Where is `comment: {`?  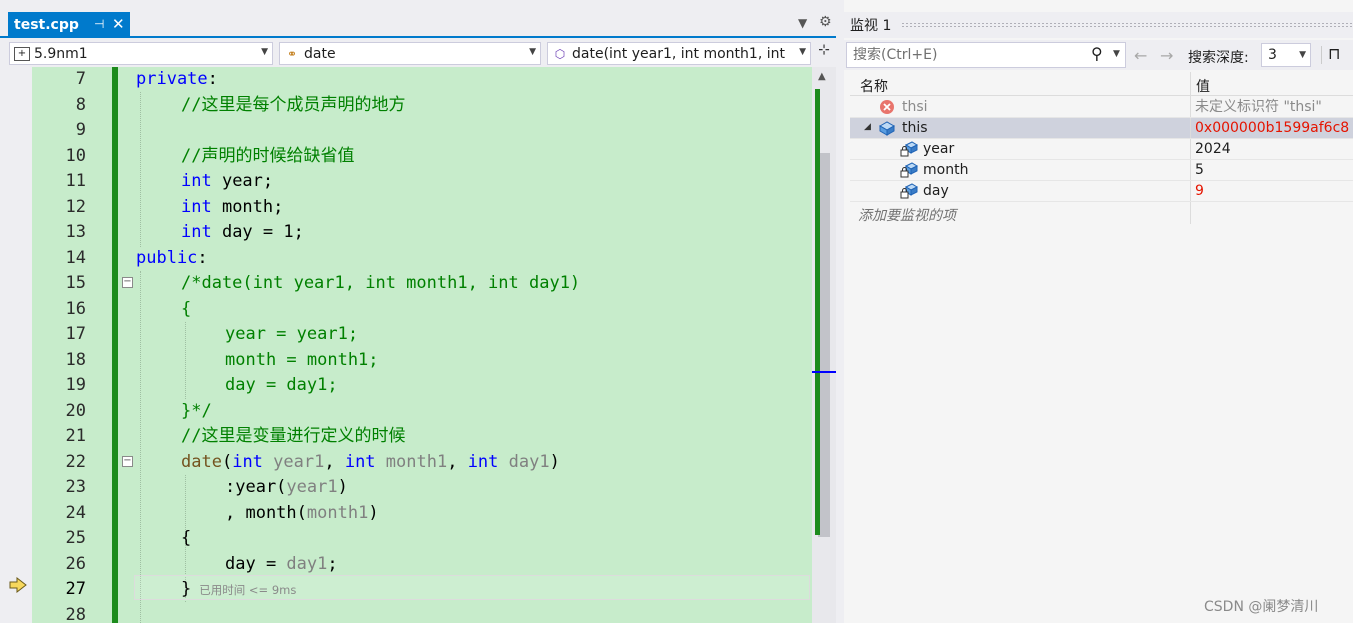 comment: { is located at coordinates (186, 308).